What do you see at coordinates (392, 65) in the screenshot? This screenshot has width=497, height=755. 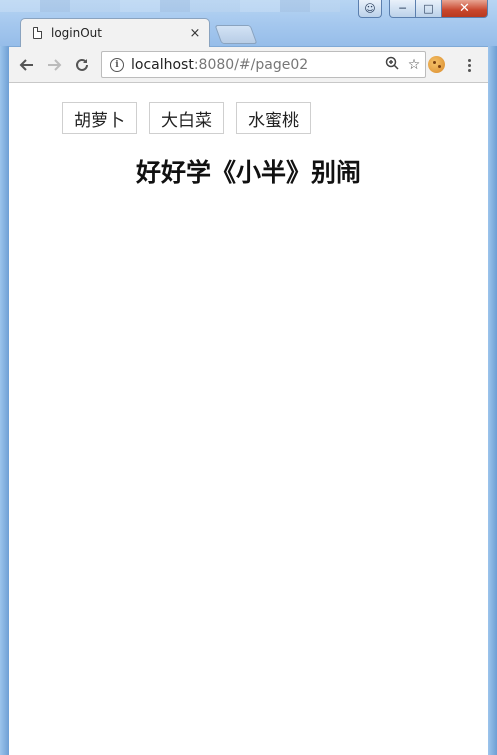 I see `zoom-icon` at bounding box center [392, 65].